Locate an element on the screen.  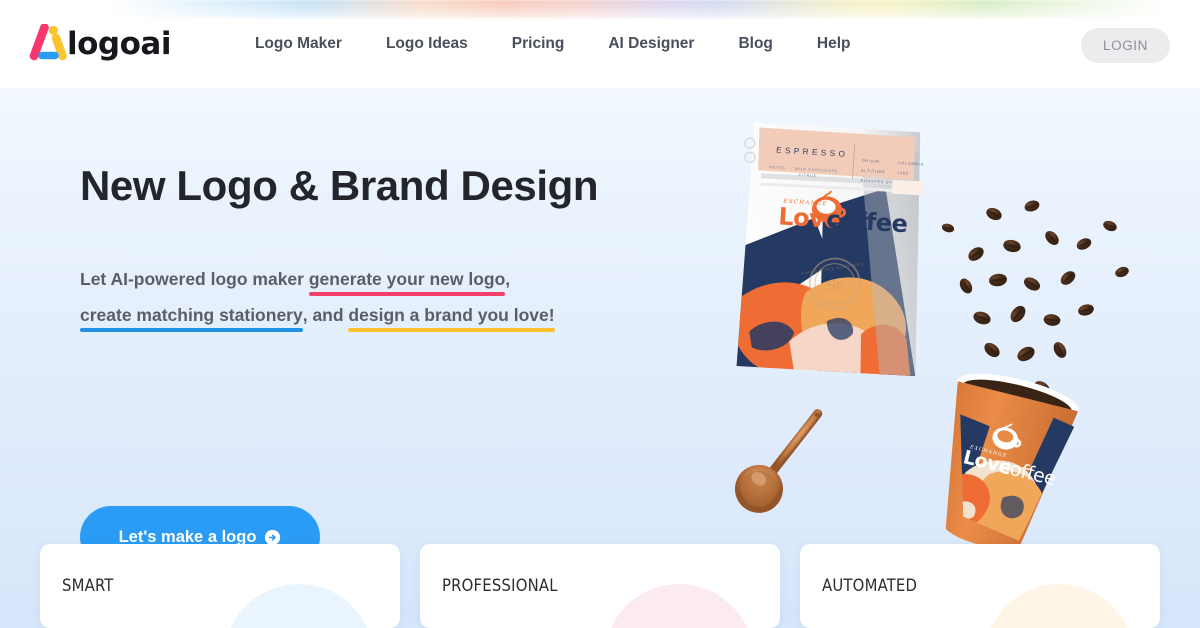
bag-espresso-label: ESPRESSO is located at coordinates (812, 152).